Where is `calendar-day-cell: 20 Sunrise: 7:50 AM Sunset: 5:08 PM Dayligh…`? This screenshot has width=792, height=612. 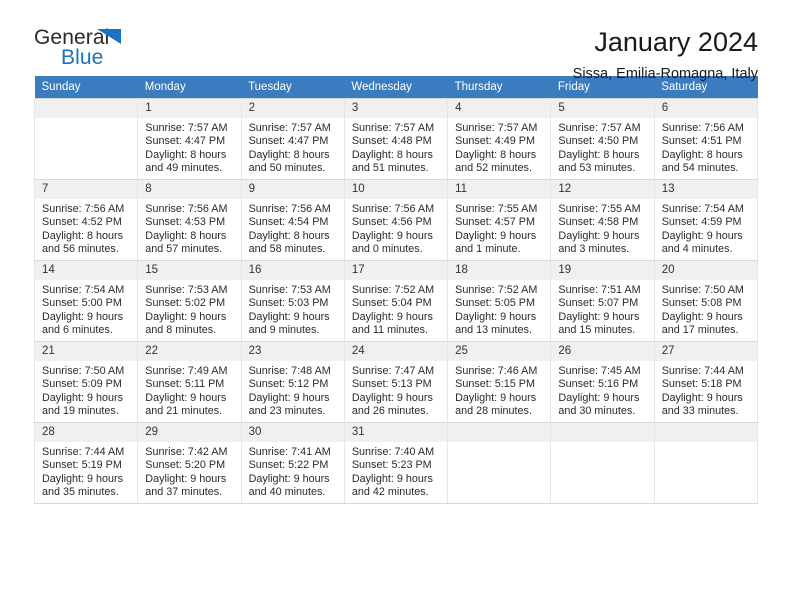
calendar-day-cell: 20 Sunrise: 7:50 AM Sunset: 5:08 PM Dayligh… is located at coordinates (706, 301).